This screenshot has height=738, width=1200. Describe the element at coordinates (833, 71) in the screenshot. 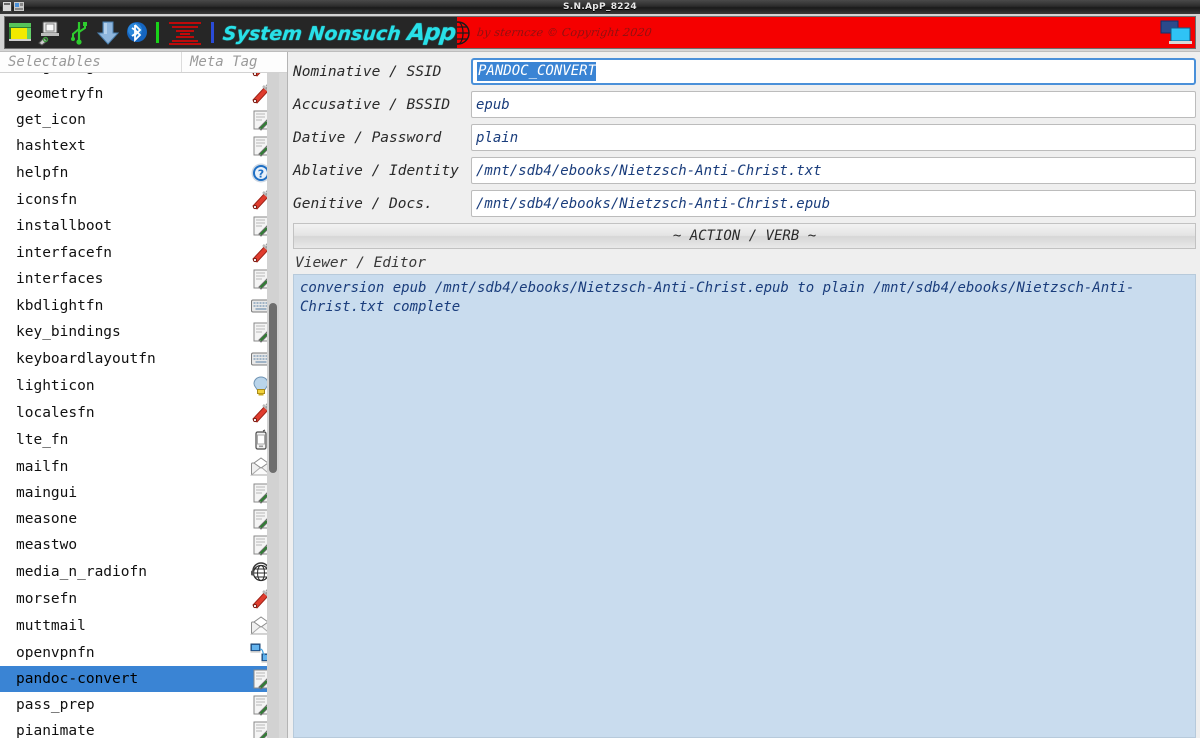

I see `form-field-input: PANDOC_CONVERT` at that location.